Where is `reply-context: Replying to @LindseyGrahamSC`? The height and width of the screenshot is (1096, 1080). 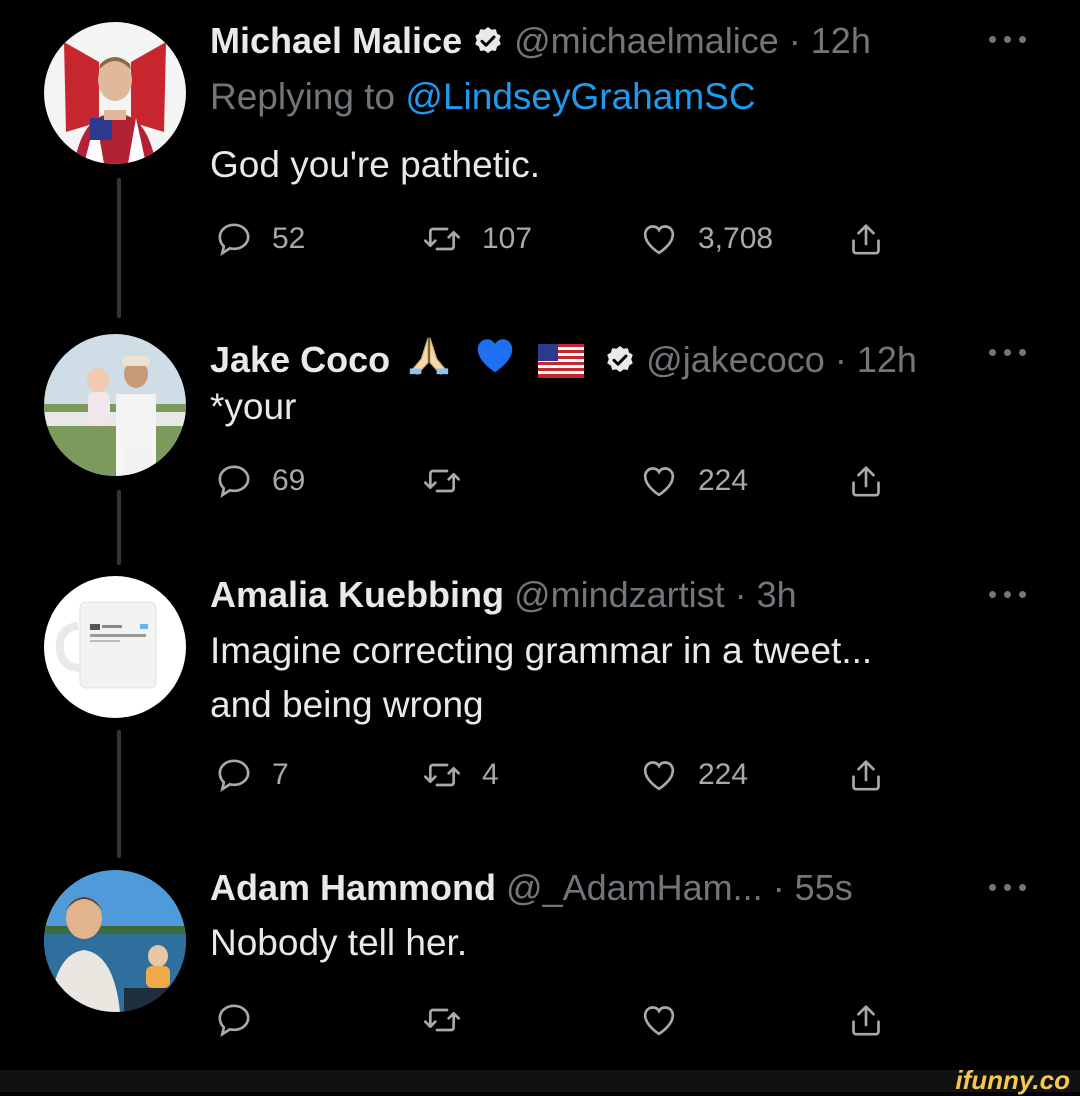
reply-context: Replying to @LindseyGrahamSC is located at coordinates (483, 97).